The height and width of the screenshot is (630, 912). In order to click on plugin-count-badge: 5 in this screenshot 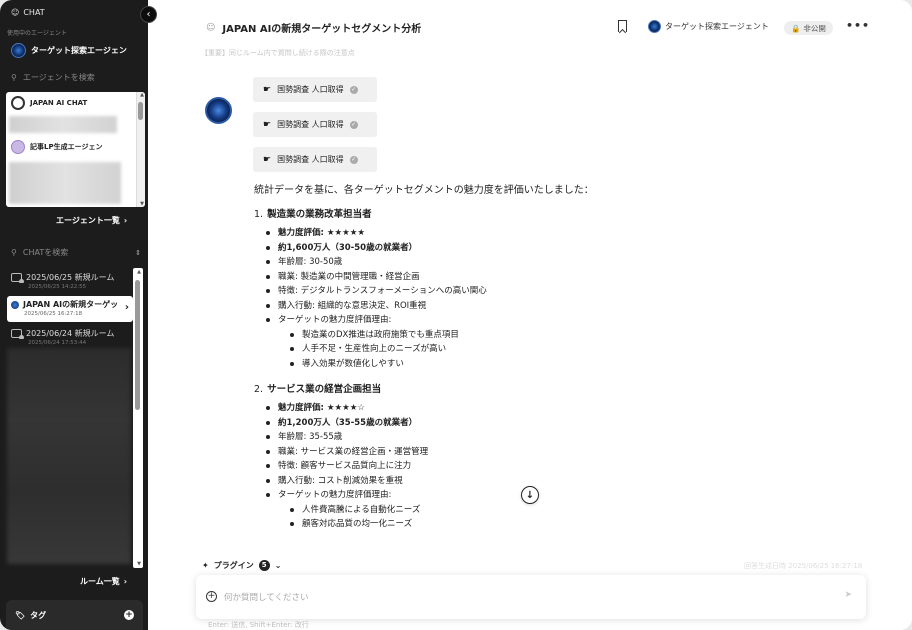, I will do `click(264, 565)`.